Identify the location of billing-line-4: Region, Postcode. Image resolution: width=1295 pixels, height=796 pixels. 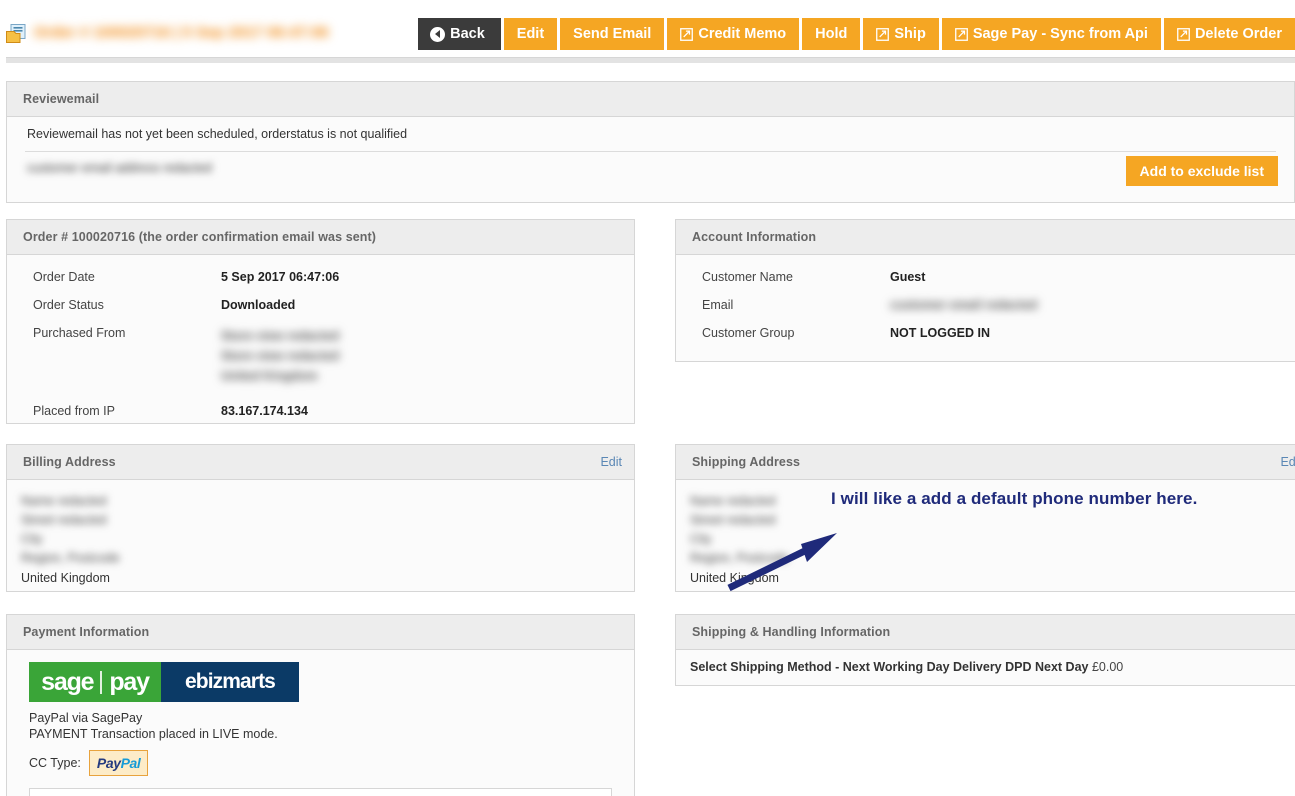
(70, 558).